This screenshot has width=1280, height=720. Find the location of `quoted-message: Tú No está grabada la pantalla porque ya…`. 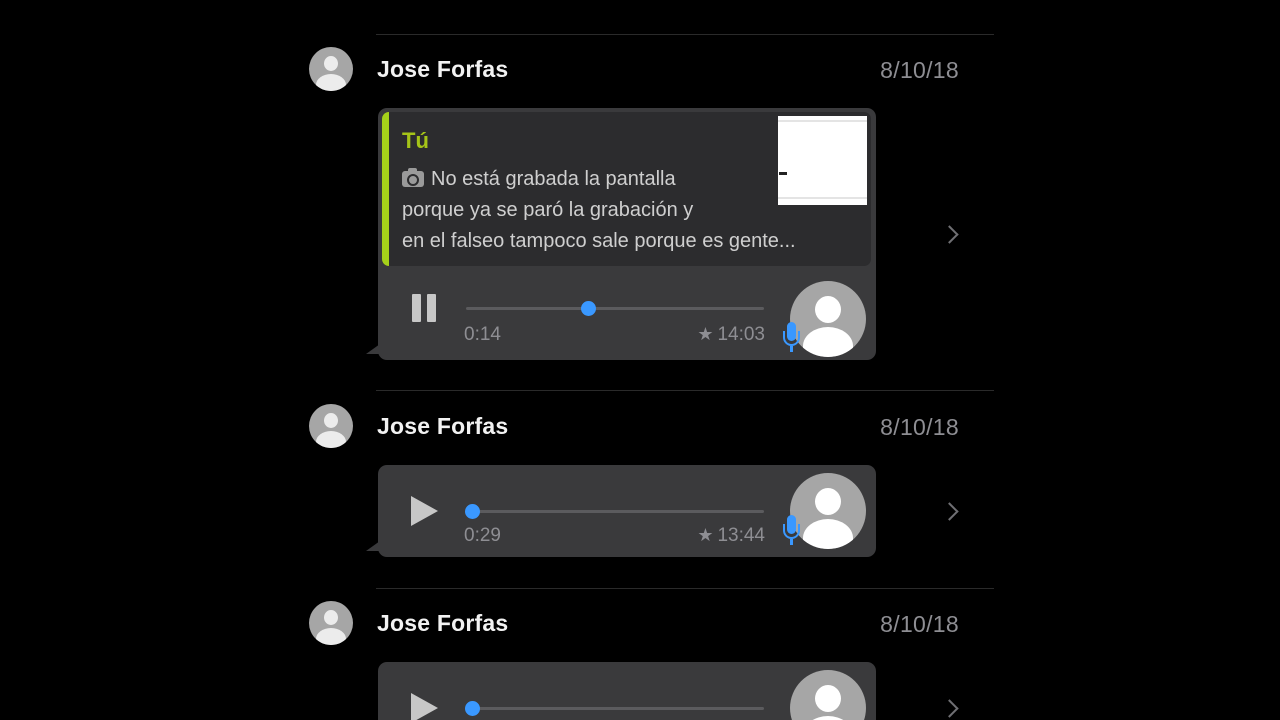

quoted-message: Tú No está grabada la pantalla porque ya… is located at coordinates (626, 189).